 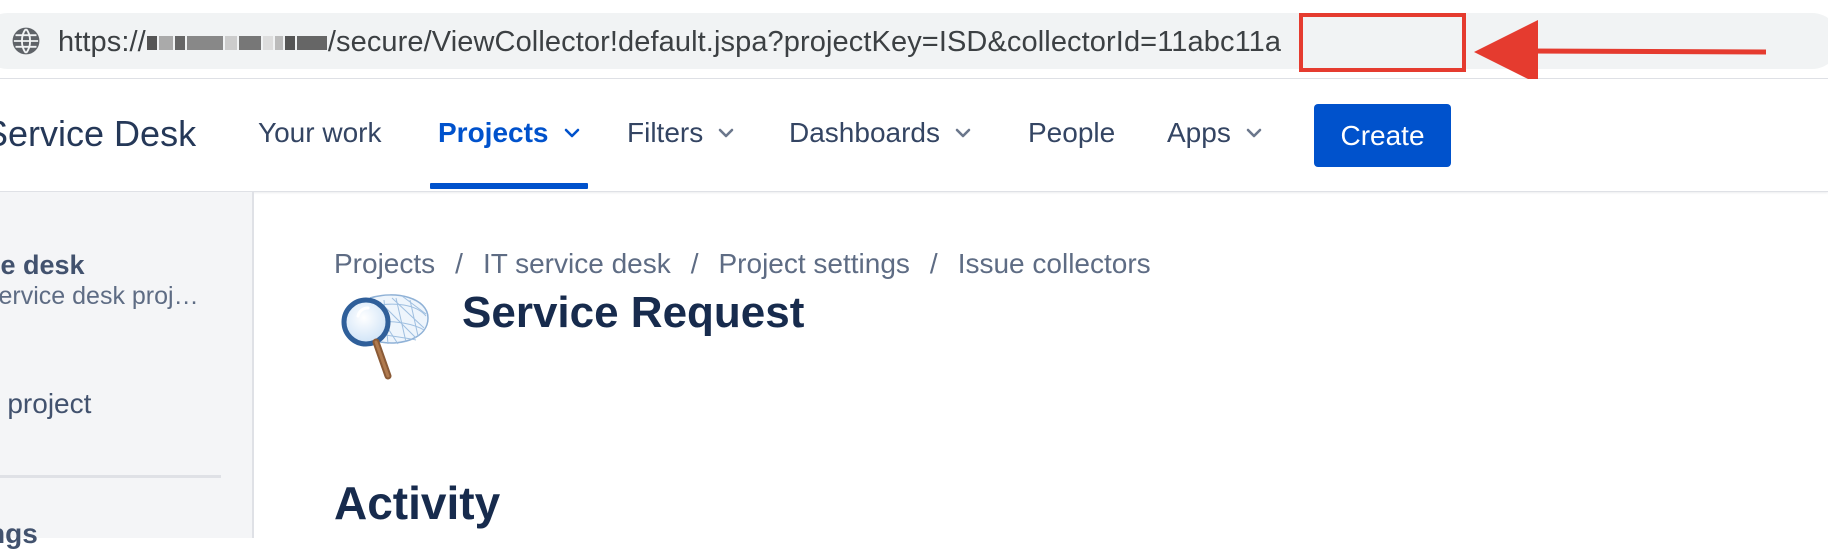 What do you see at coordinates (493, 132) in the screenshot?
I see `nav-item-label: Projects` at bounding box center [493, 132].